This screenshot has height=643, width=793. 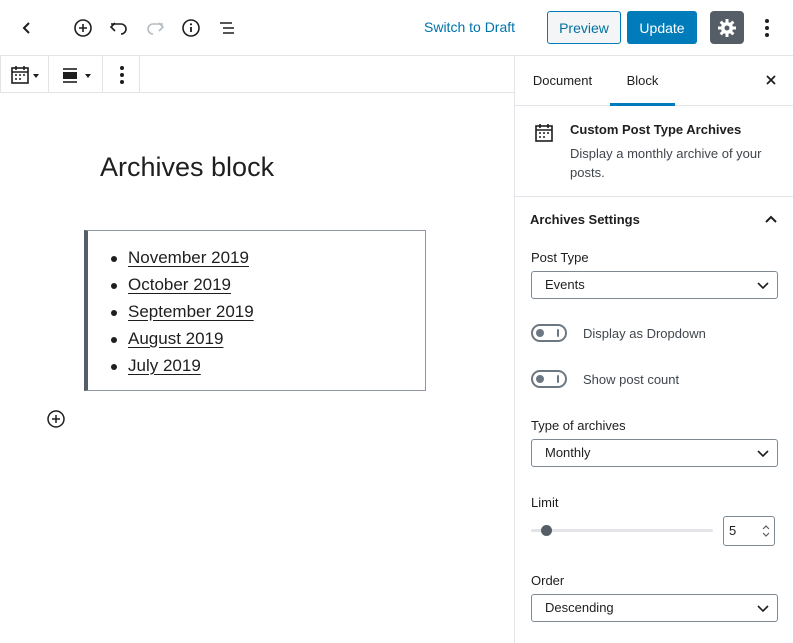 What do you see at coordinates (227, 28) in the screenshot?
I see `block-navigation-icon` at bounding box center [227, 28].